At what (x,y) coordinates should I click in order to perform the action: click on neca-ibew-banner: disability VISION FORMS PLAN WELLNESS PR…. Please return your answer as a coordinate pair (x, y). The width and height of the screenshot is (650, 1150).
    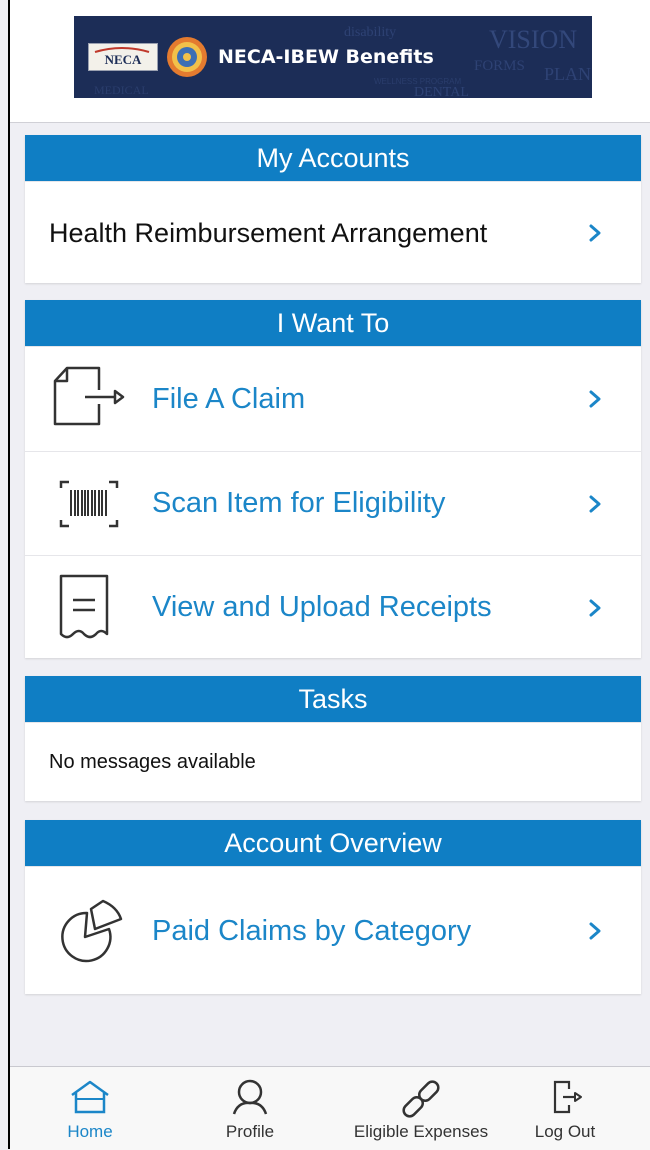
    Looking at the image, I should click on (333, 57).